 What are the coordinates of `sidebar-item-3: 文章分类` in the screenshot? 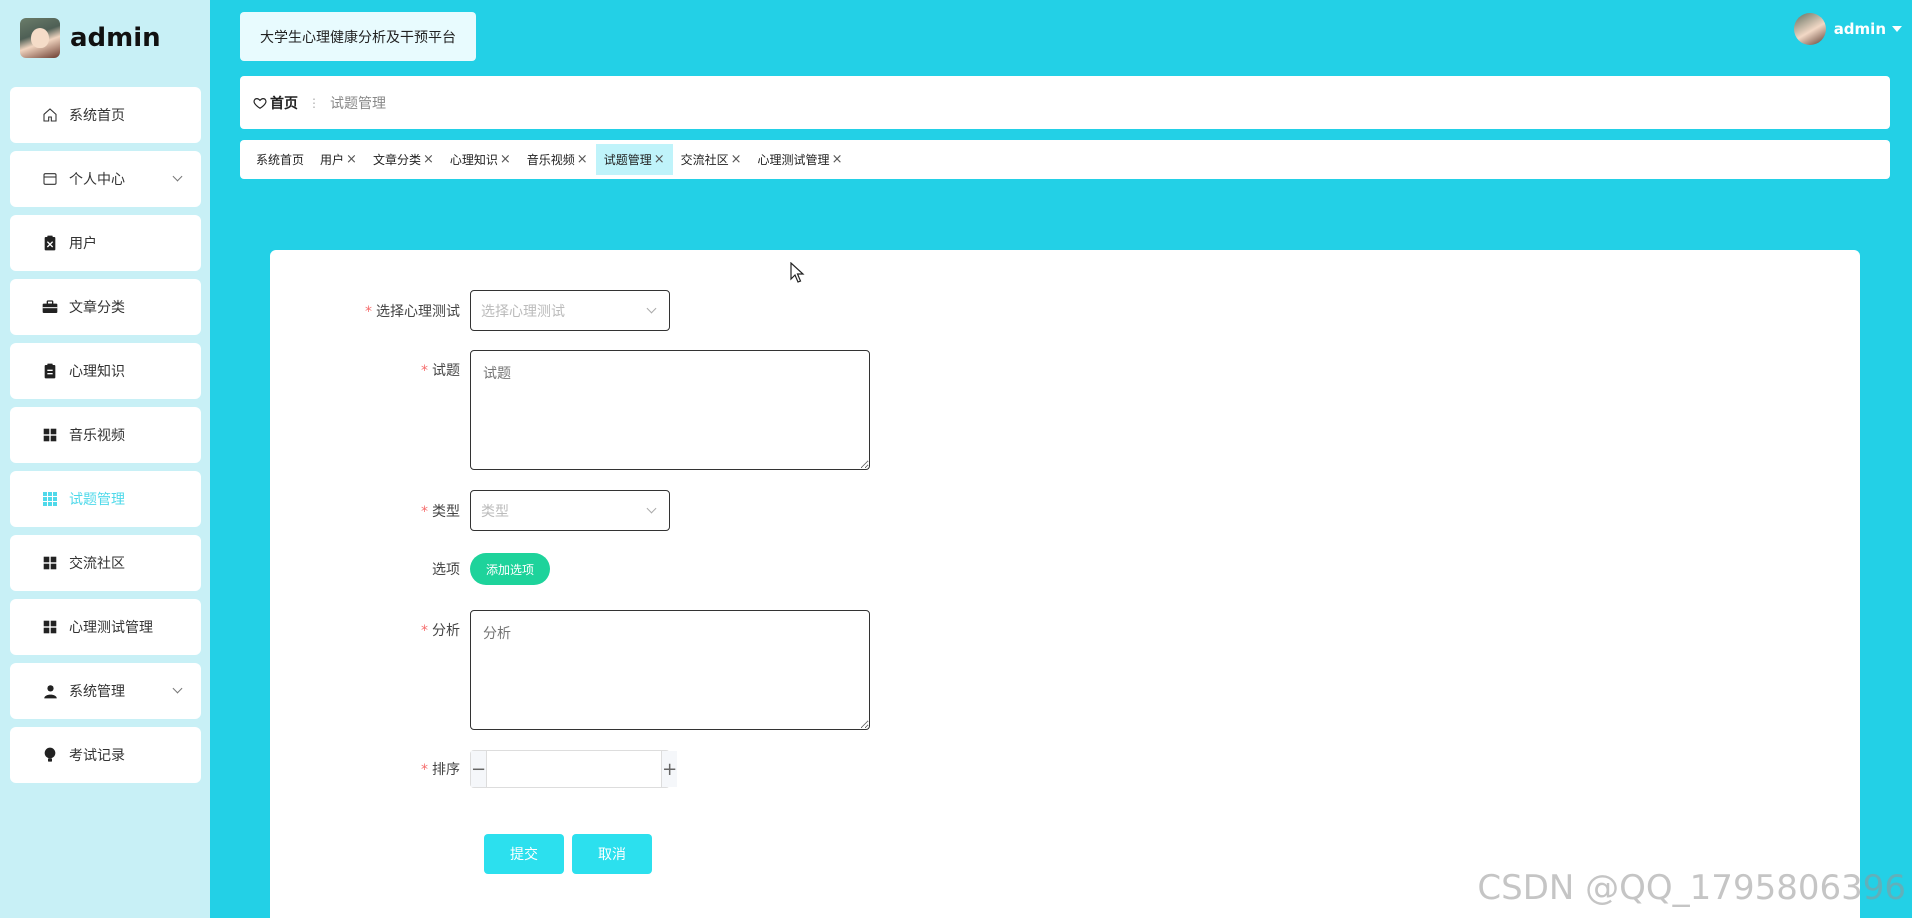 It's located at (105, 307).